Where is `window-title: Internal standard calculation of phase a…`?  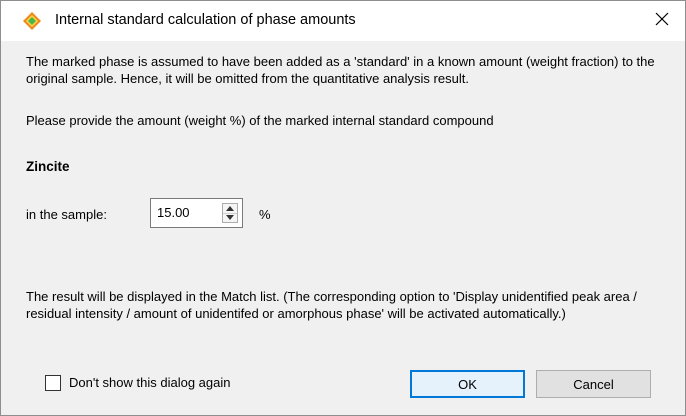
window-title: Internal standard calculation of phase a… is located at coordinates (205, 20).